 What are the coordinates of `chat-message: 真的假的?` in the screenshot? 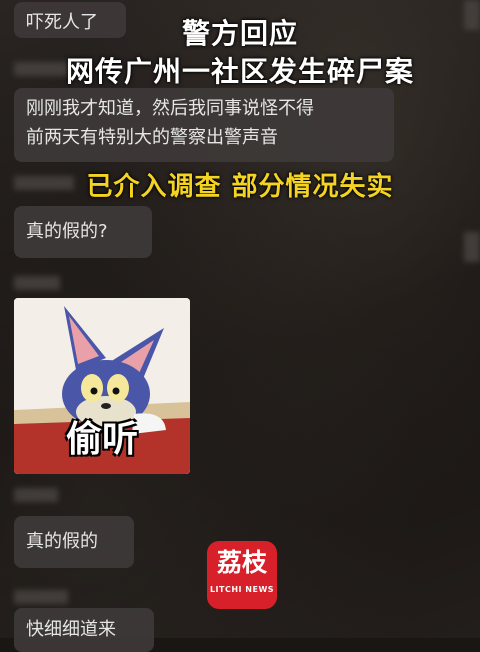 It's located at (83, 232).